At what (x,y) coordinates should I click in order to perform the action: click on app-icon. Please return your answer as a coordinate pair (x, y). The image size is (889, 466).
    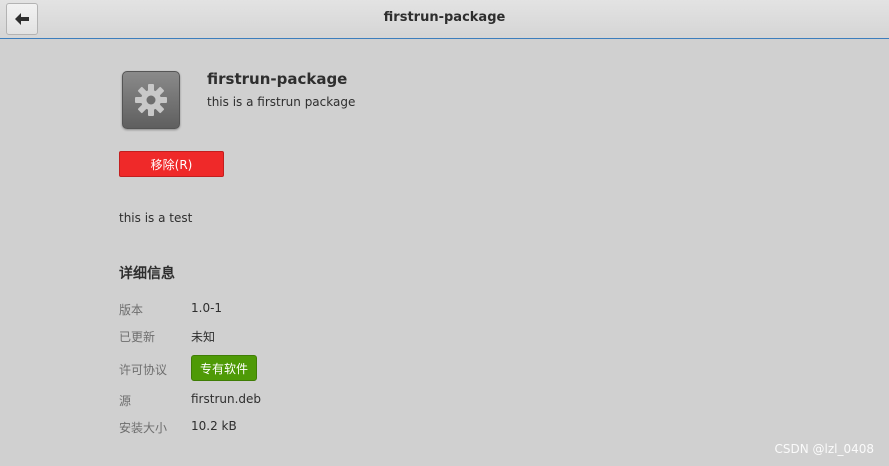
    Looking at the image, I should click on (151, 100).